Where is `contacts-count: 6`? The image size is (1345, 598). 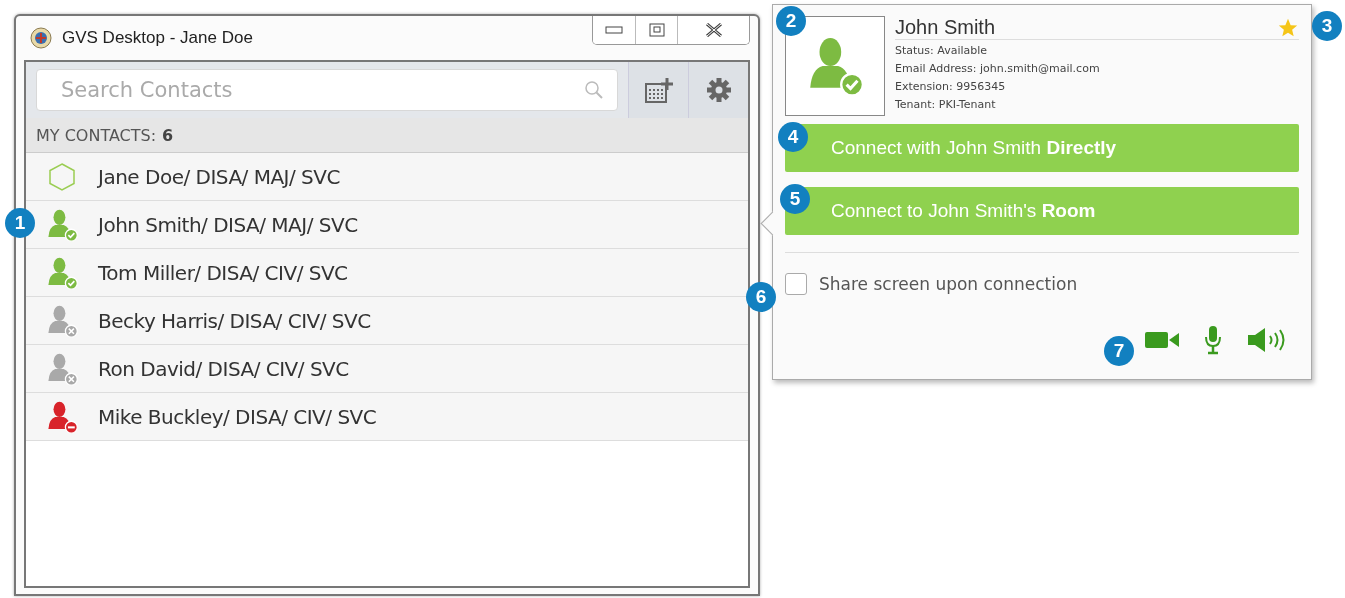
contacts-count: 6 is located at coordinates (168, 135).